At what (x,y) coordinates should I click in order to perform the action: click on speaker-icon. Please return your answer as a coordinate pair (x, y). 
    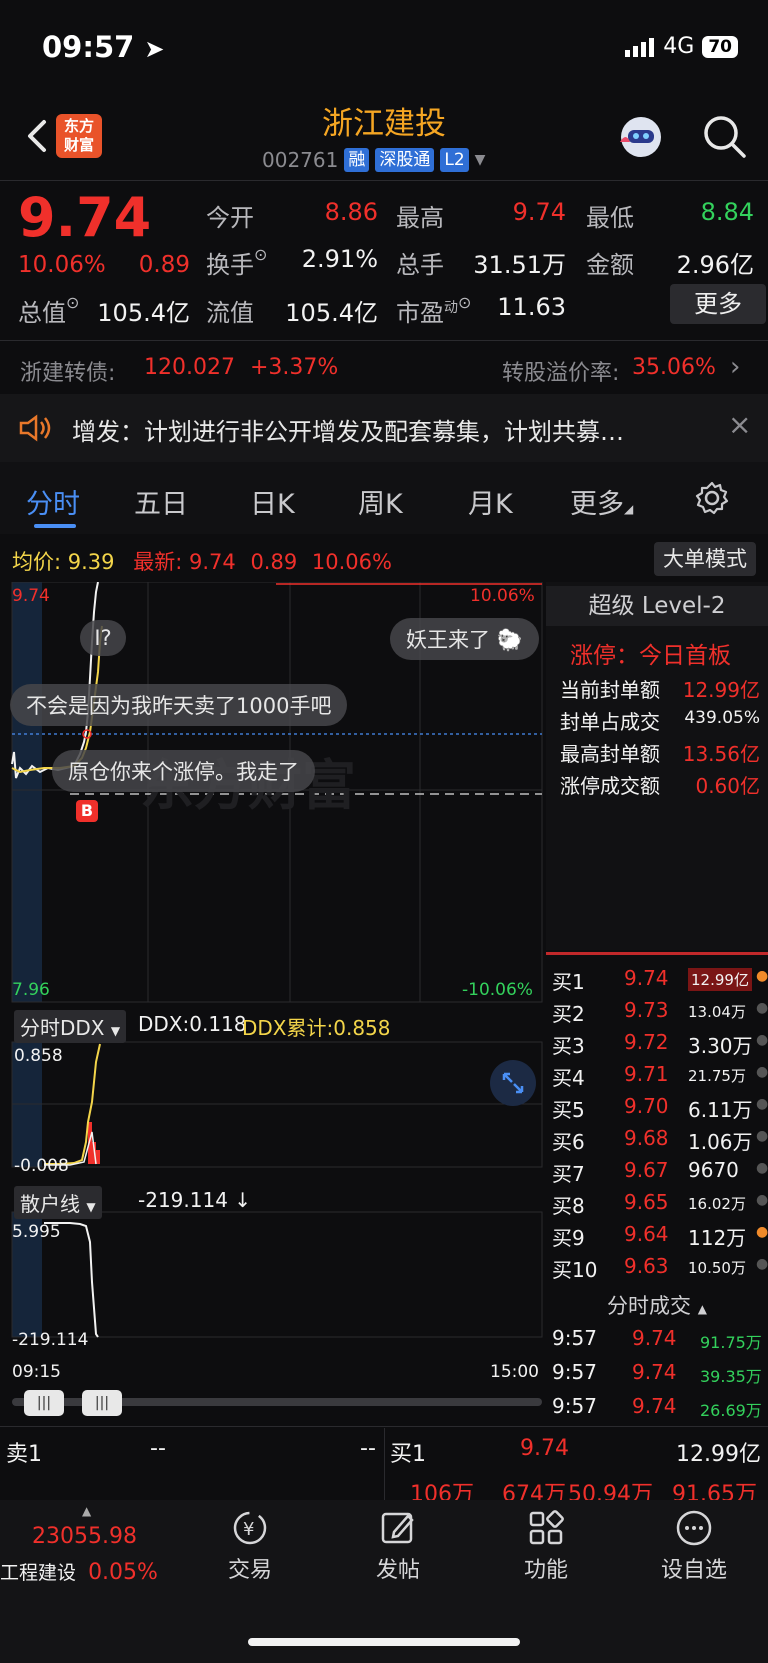
    Looking at the image, I should click on (35, 428).